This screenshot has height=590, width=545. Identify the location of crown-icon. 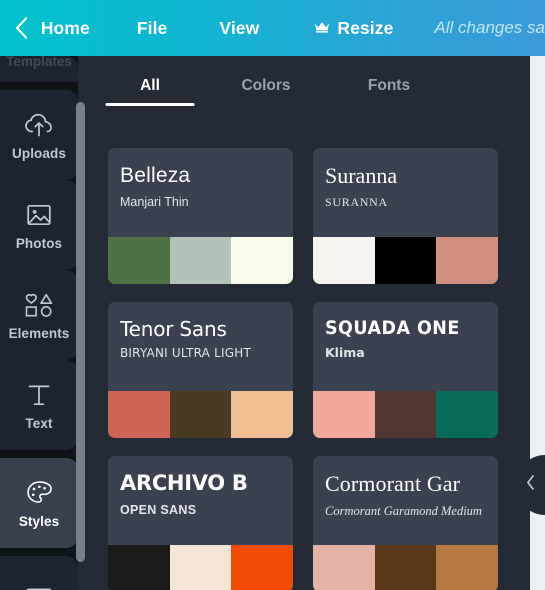
(322, 28).